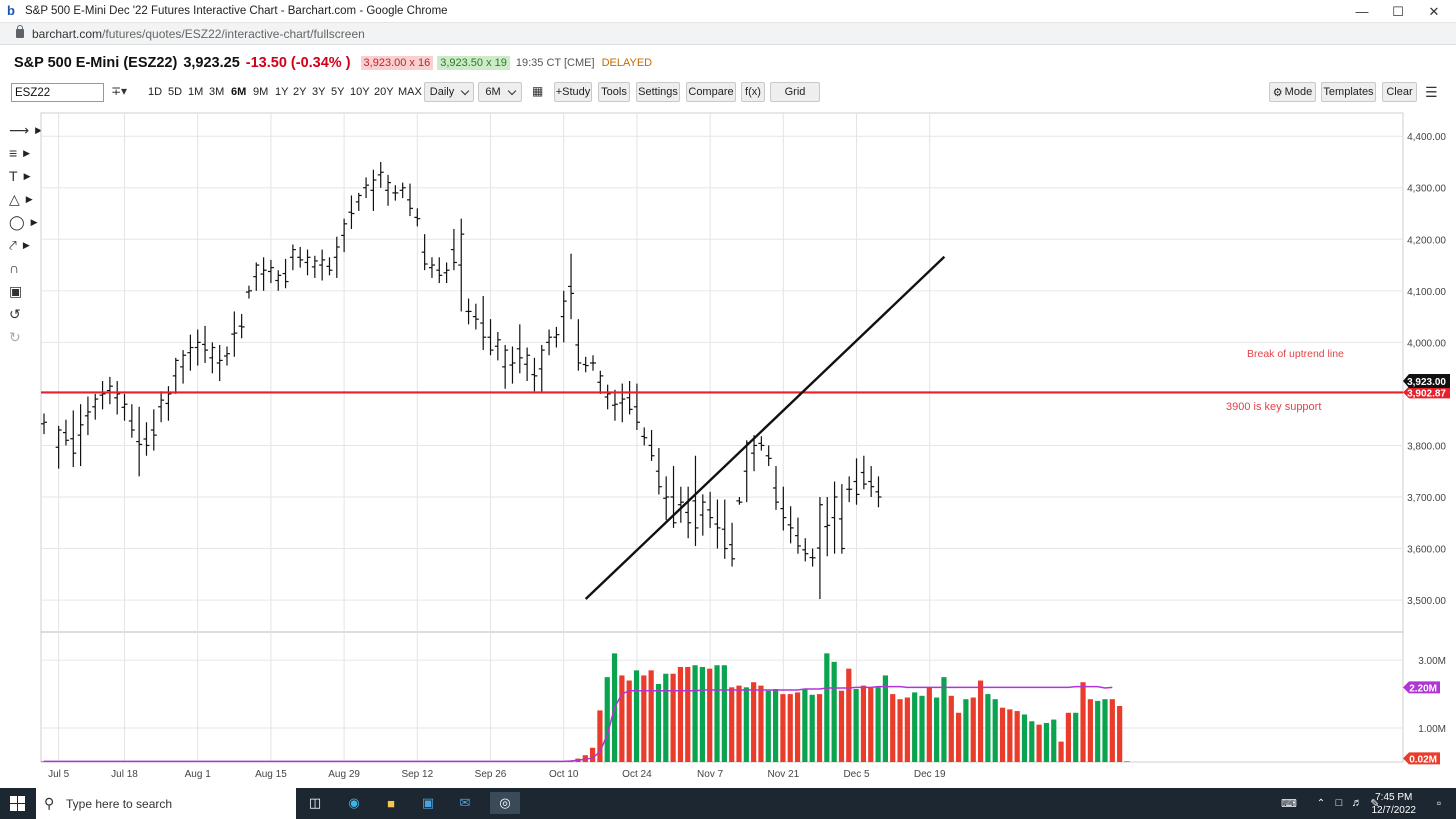 The image size is (1456, 819). I want to click on x-tick-label: Oct 10, so click(564, 774).